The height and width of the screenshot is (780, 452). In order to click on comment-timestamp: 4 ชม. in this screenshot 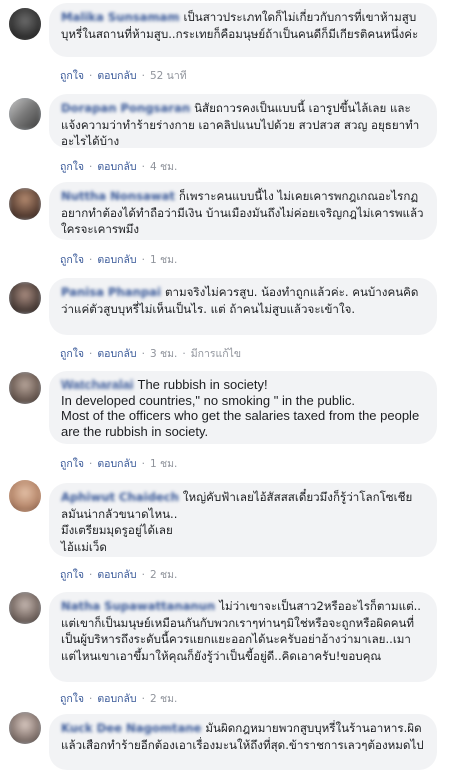, I will do `click(163, 167)`.